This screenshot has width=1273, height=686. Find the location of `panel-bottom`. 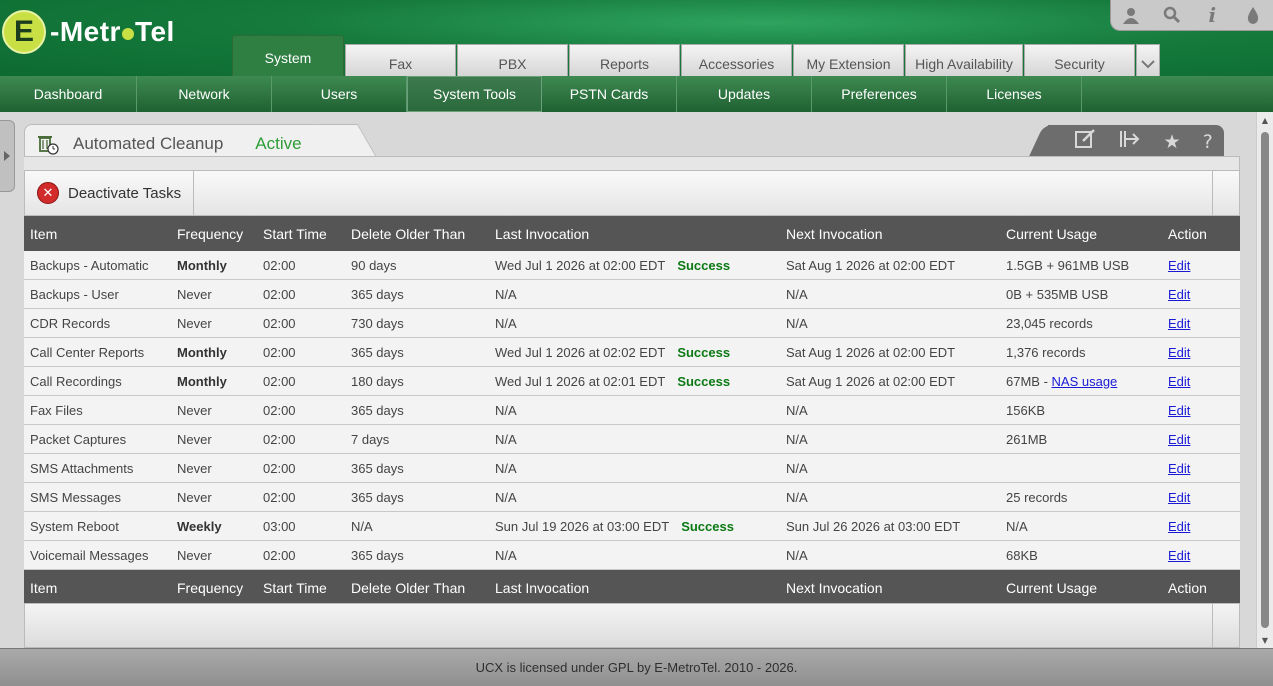

panel-bottom is located at coordinates (632, 625).